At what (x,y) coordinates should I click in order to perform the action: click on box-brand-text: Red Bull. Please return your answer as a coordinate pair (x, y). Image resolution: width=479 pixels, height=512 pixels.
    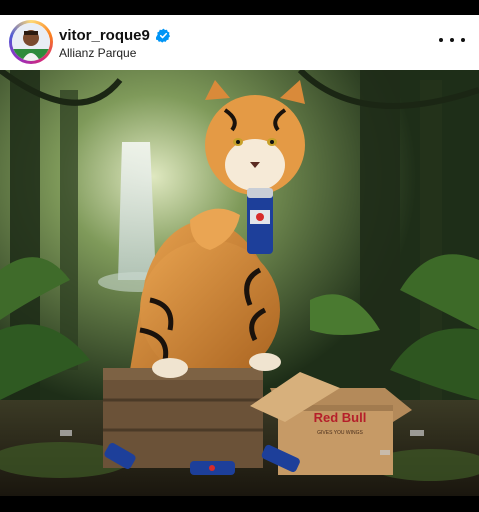
    Looking at the image, I should click on (340, 417).